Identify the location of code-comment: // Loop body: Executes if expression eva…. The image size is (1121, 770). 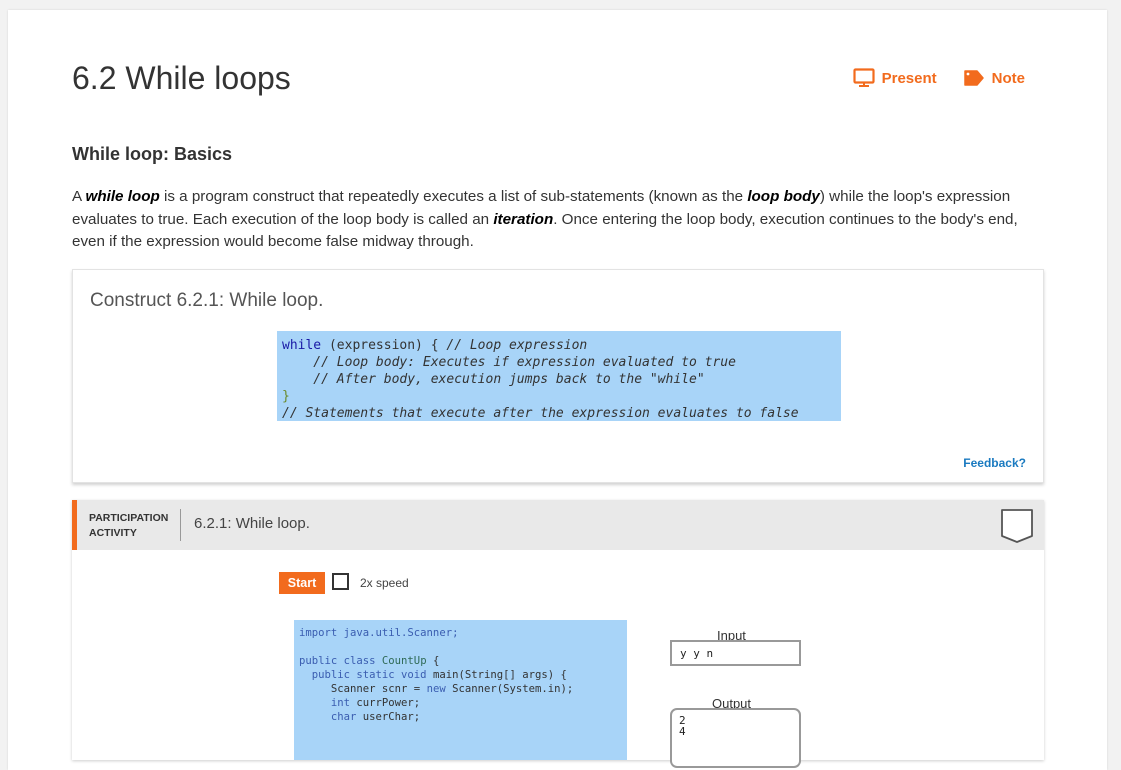
(509, 362).